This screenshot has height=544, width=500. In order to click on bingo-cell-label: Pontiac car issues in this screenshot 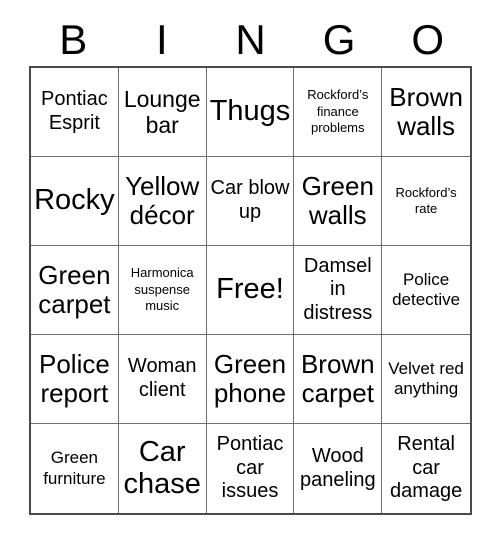, I will do `click(250, 468)`.